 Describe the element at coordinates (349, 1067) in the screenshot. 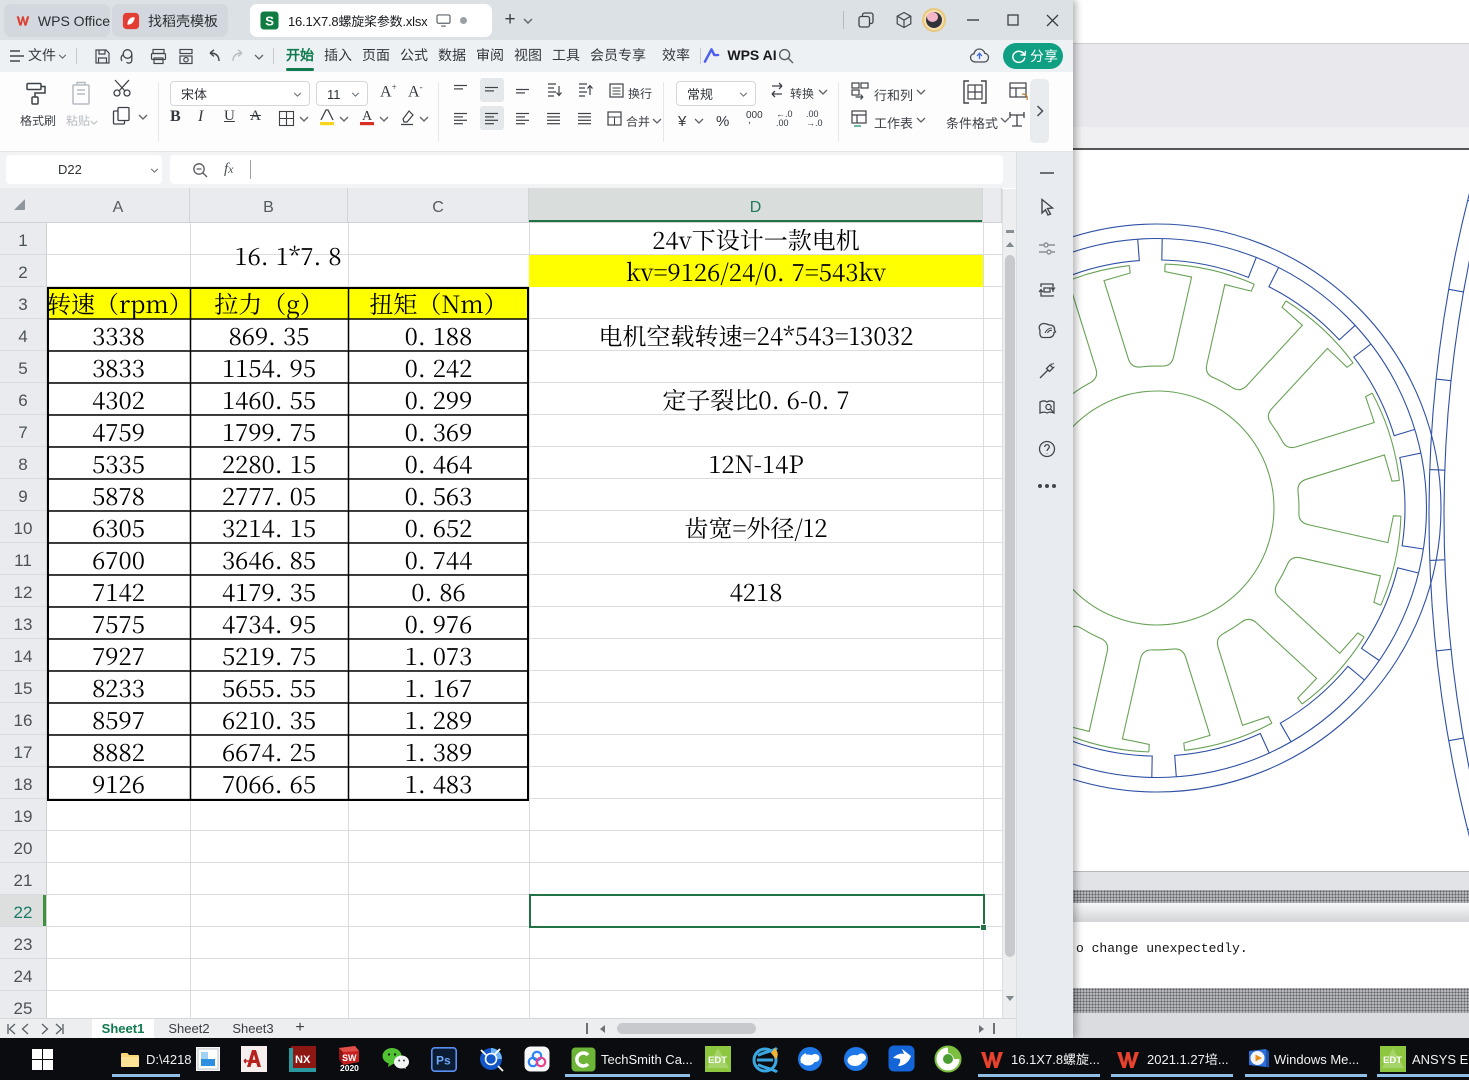

I see `svg-text: 2020` at that location.